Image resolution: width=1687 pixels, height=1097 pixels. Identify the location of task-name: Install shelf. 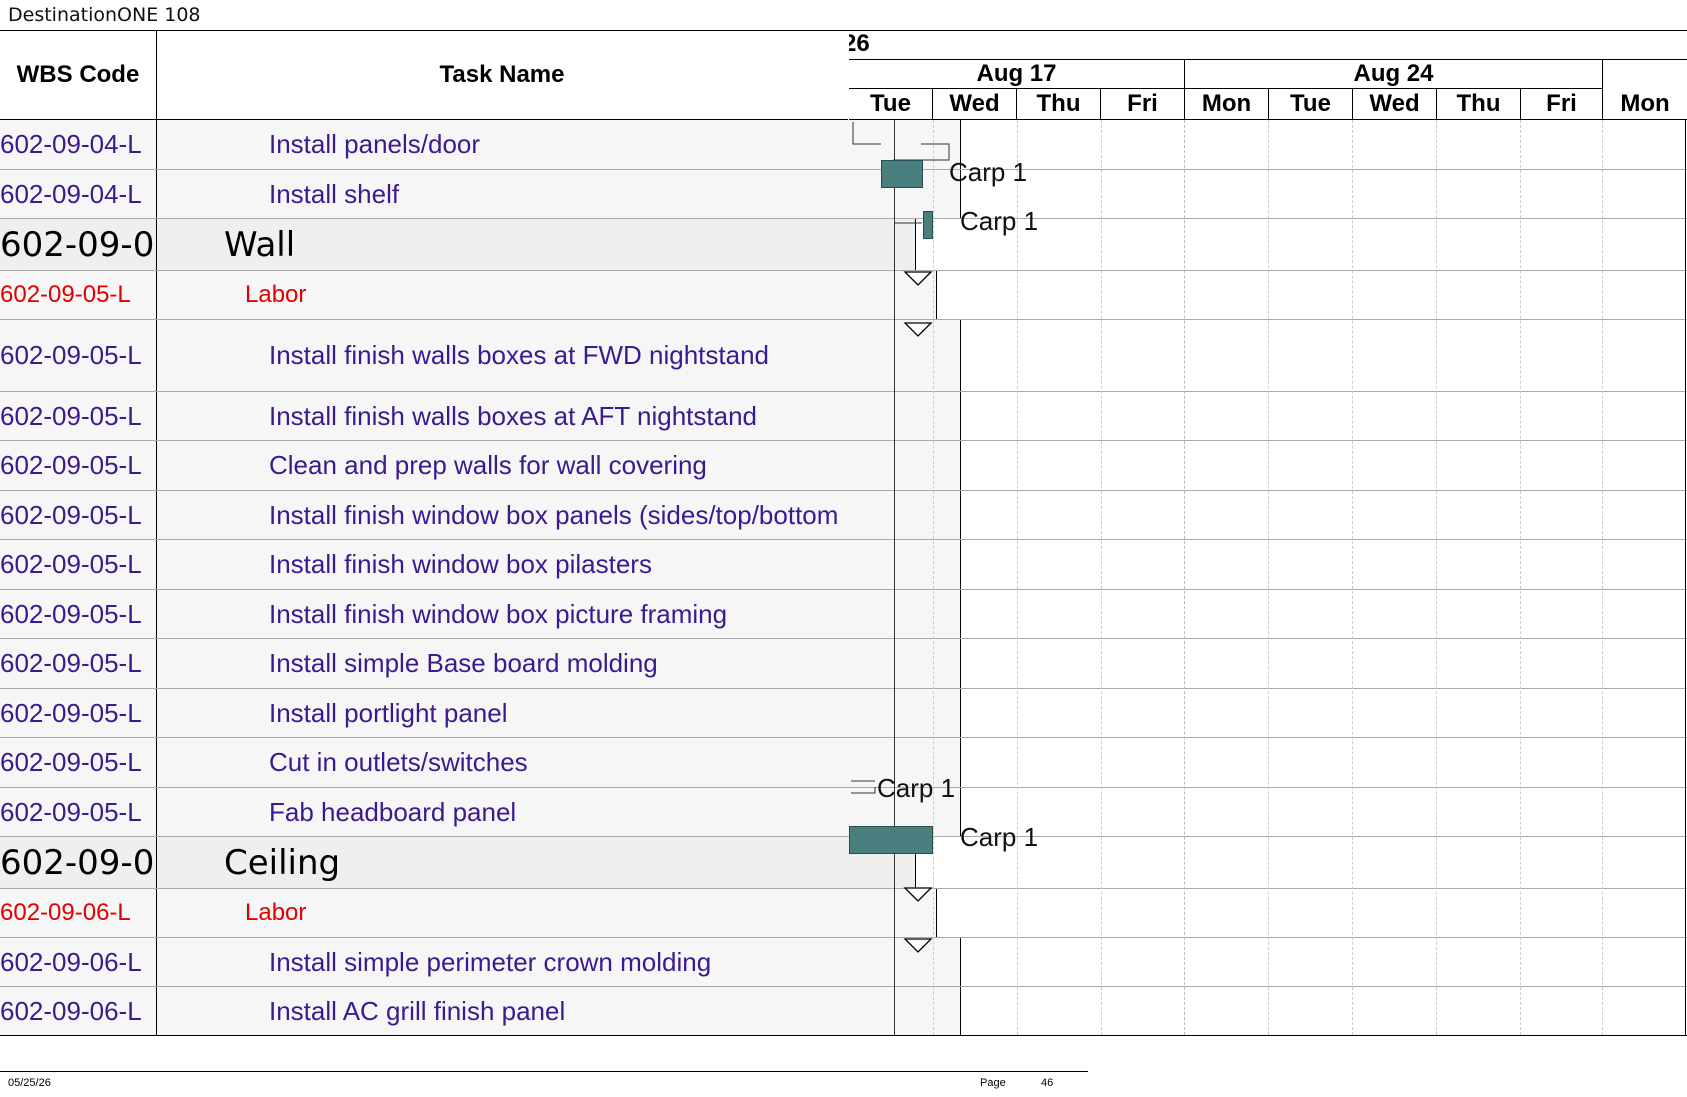
(334, 193).